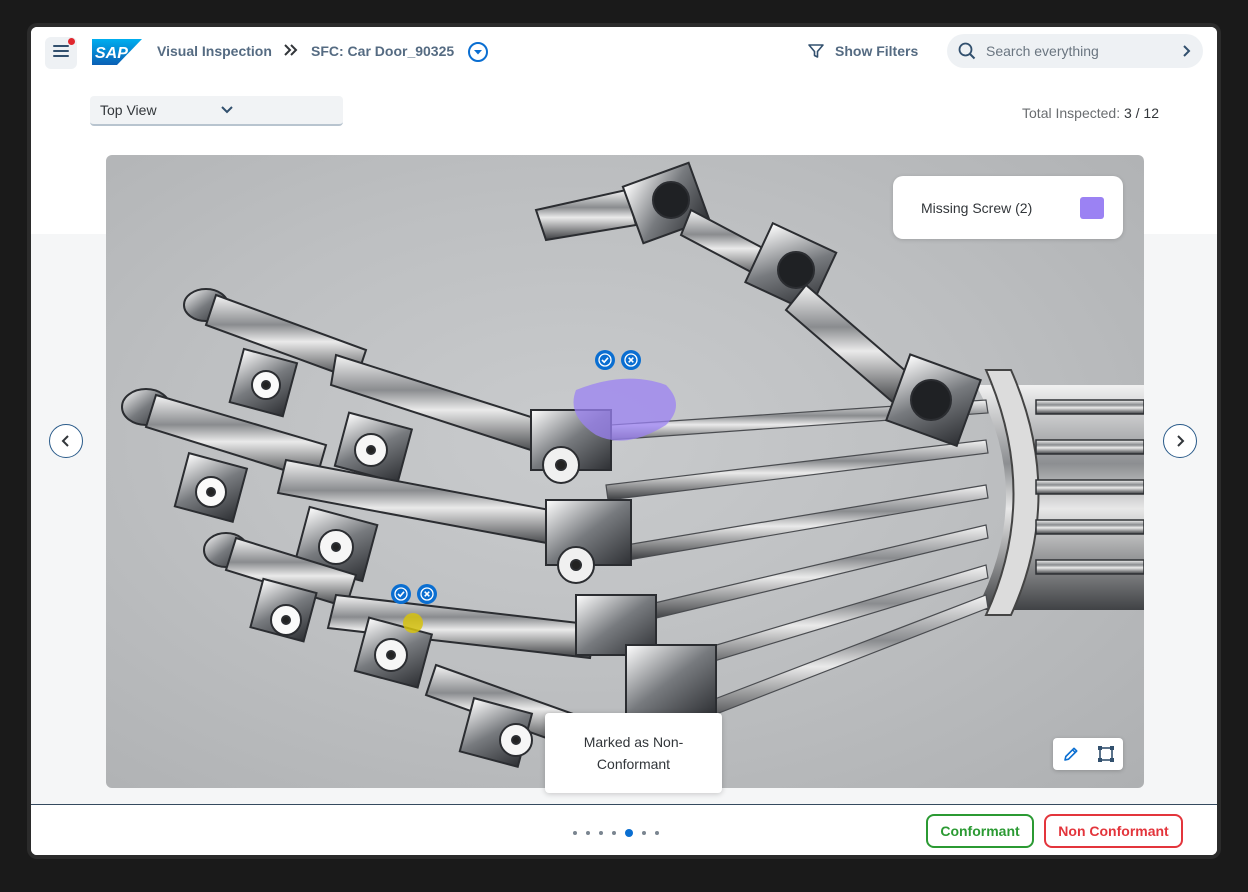 The image size is (1248, 892). Describe the element at coordinates (967, 51) in the screenshot. I see `search-icon` at that location.